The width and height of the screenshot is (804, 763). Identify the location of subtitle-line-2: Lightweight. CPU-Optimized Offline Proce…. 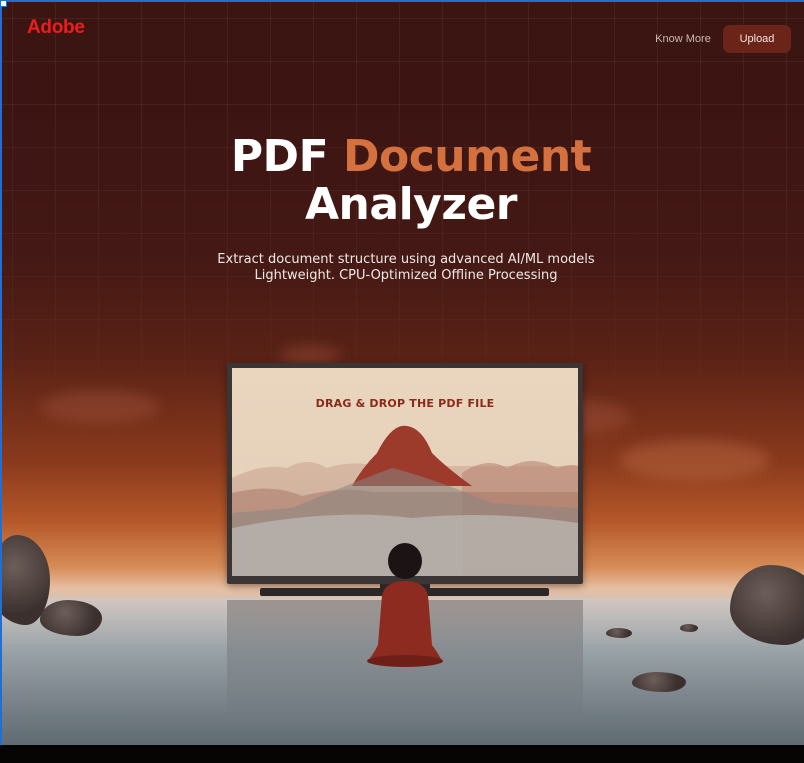
(406, 275).